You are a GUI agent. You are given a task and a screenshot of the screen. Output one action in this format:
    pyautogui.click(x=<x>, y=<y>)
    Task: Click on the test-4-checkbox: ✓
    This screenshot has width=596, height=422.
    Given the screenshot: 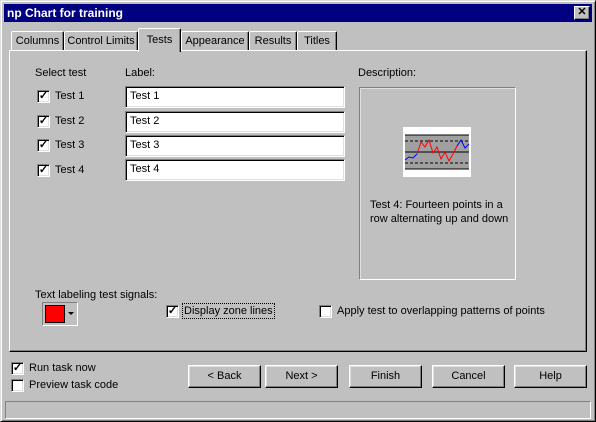 What is the action you would take?
    pyautogui.click(x=43, y=170)
    